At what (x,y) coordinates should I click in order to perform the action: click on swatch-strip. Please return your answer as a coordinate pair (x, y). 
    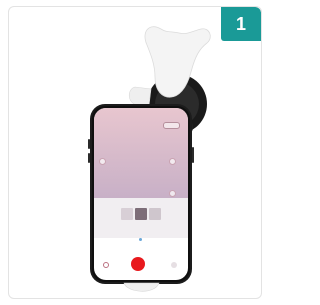
    Looking at the image, I should click on (141, 218).